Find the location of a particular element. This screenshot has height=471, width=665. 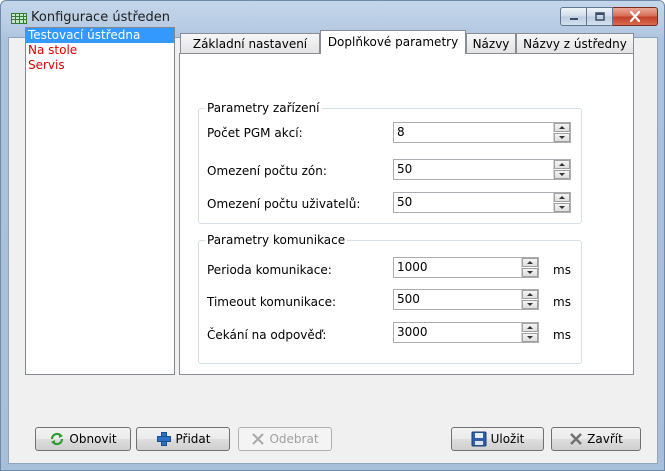

save-button: Uložit is located at coordinates (497, 439).